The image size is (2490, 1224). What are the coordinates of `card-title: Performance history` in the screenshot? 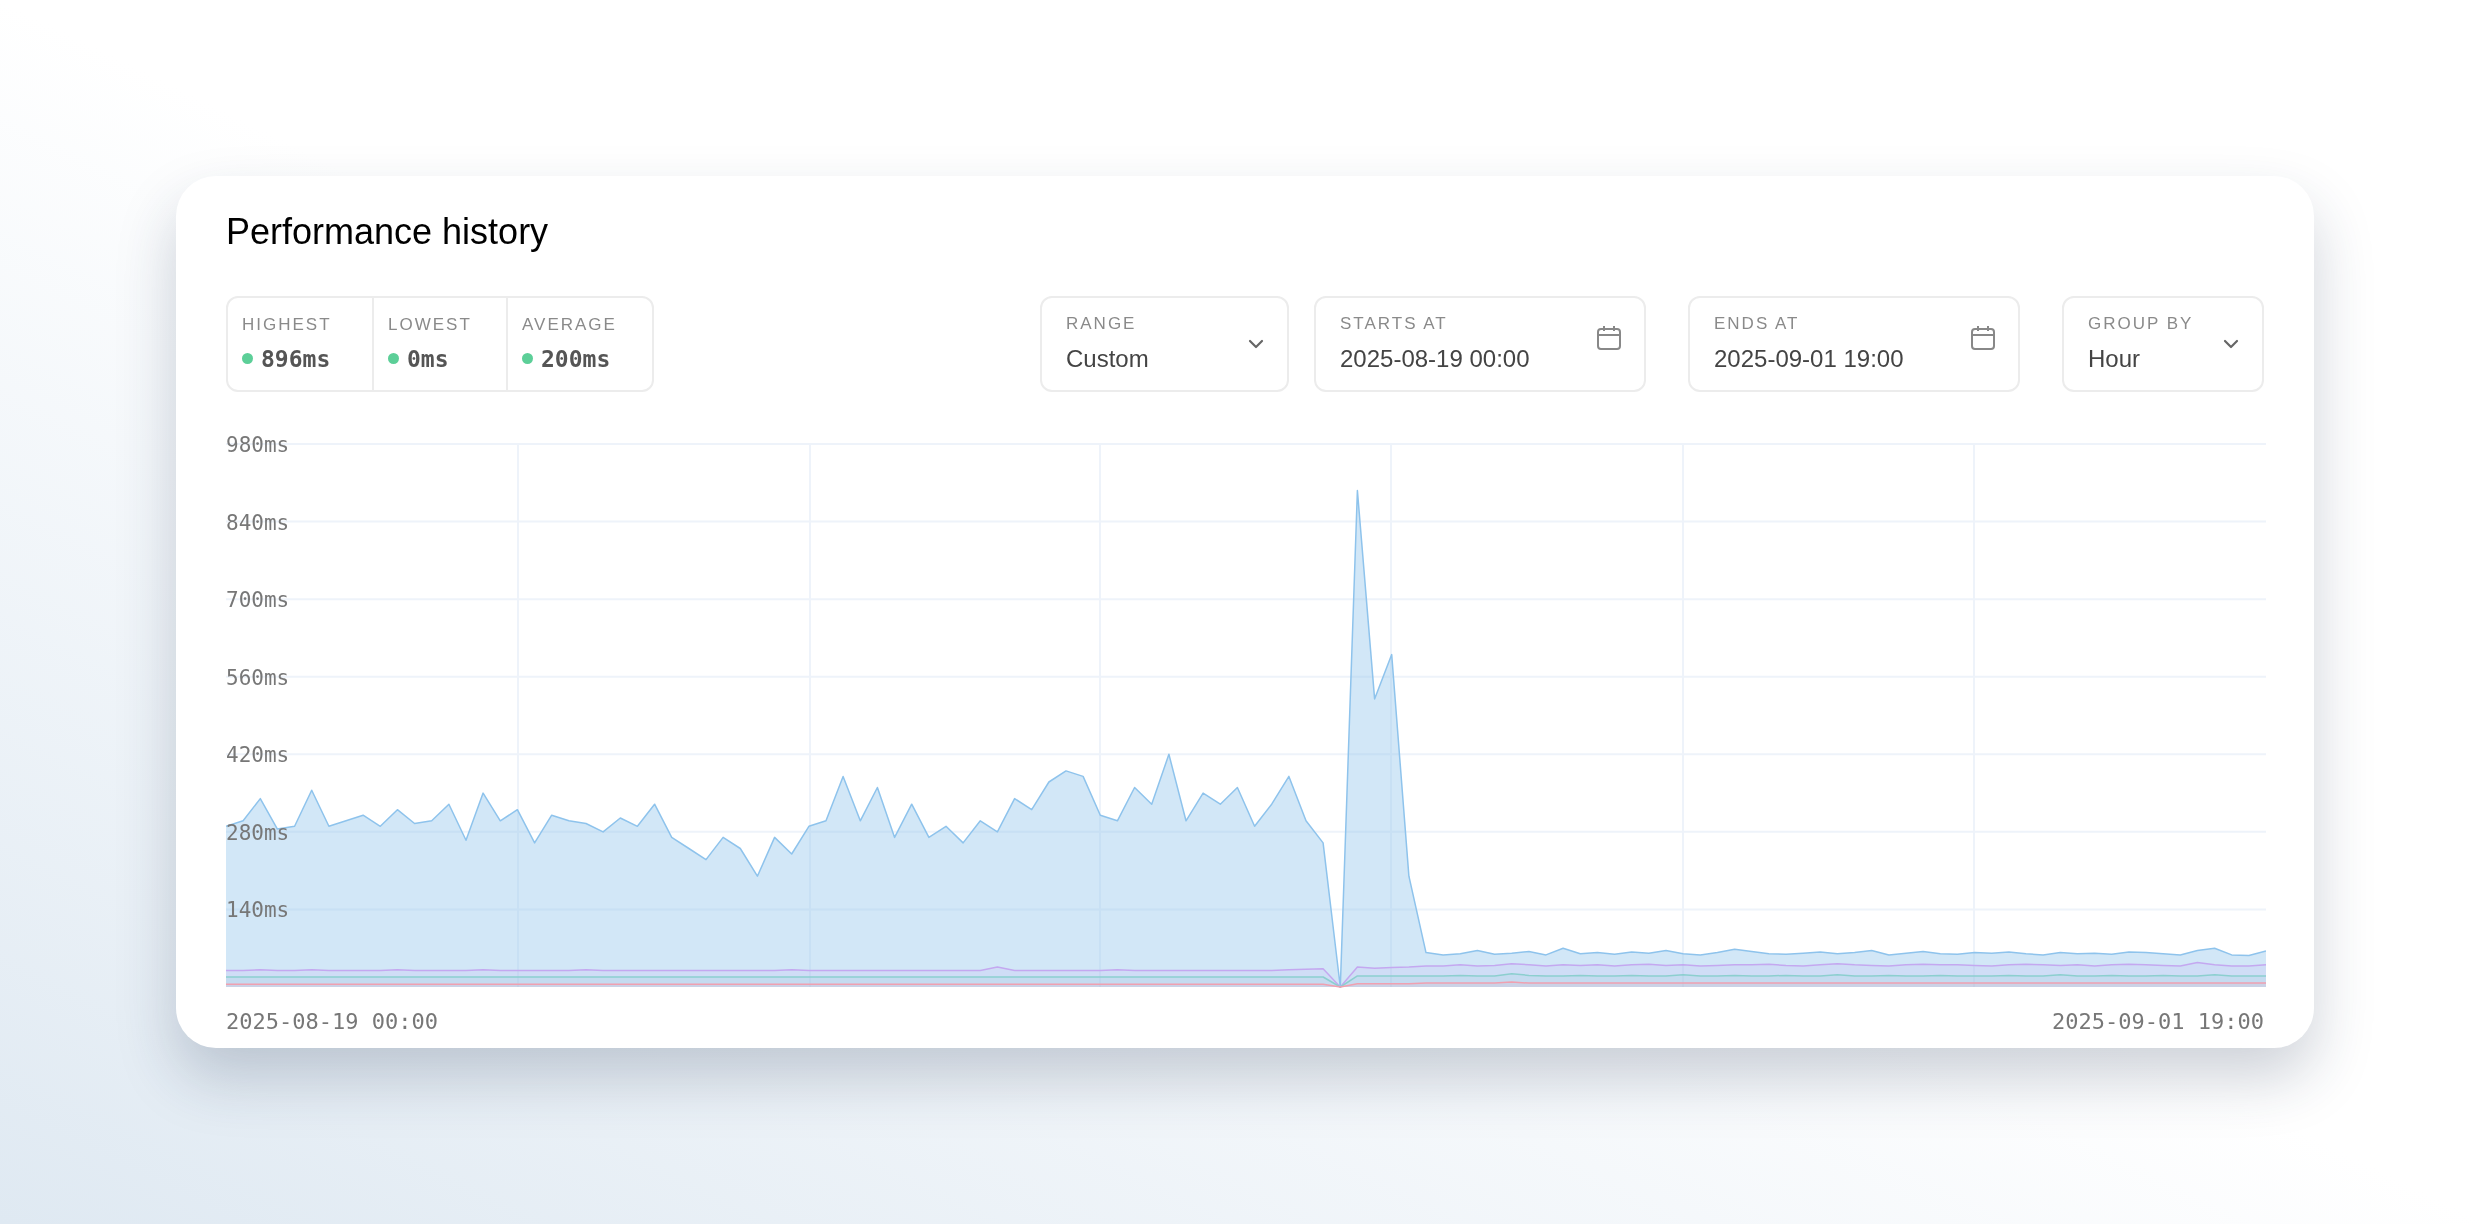 It's located at (388, 232).